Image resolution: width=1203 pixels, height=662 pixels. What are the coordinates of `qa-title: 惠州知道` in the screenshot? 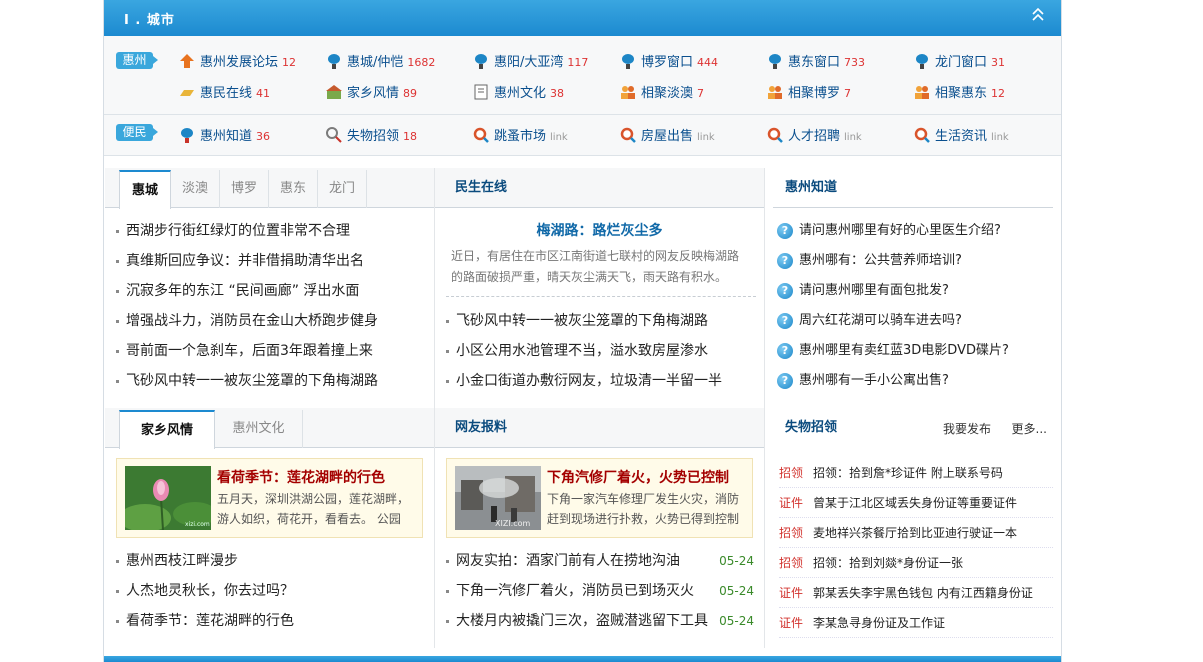 It's located at (811, 188).